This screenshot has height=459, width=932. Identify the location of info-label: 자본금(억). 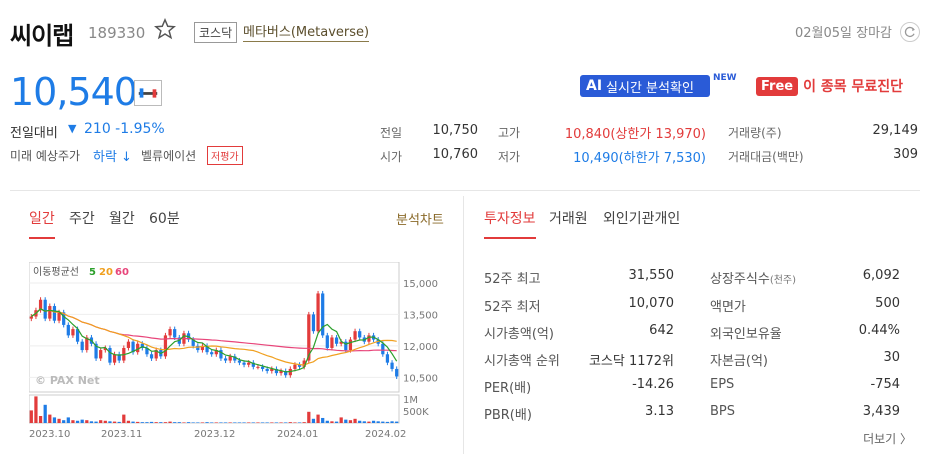
(739, 361).